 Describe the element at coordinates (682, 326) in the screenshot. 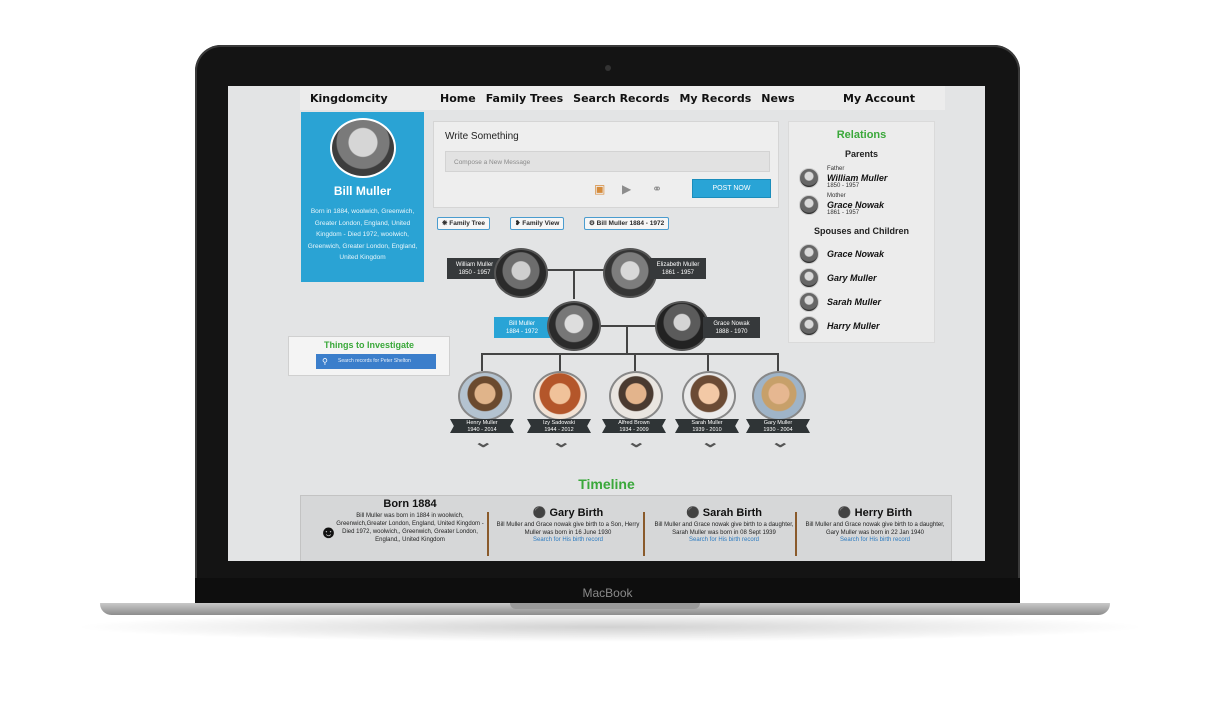

I see `tree-spouse-avatar` at that location.